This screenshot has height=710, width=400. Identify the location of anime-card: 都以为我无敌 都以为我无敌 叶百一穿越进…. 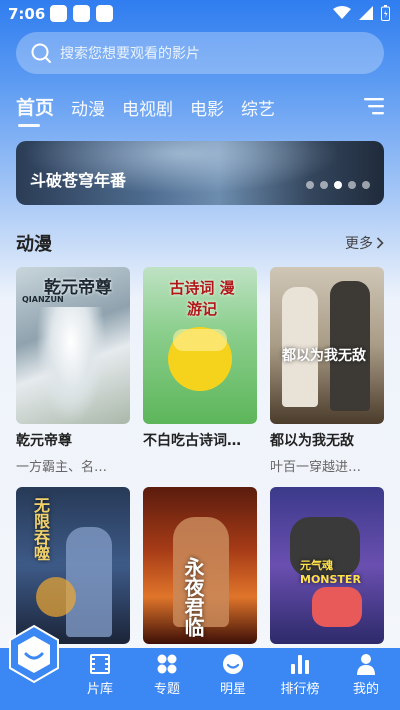
(327, 371).